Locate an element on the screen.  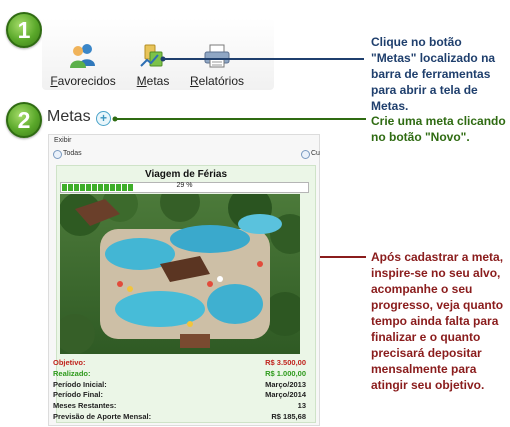
goal-progress-bar: 29 % is located at coordinates (184, 187).